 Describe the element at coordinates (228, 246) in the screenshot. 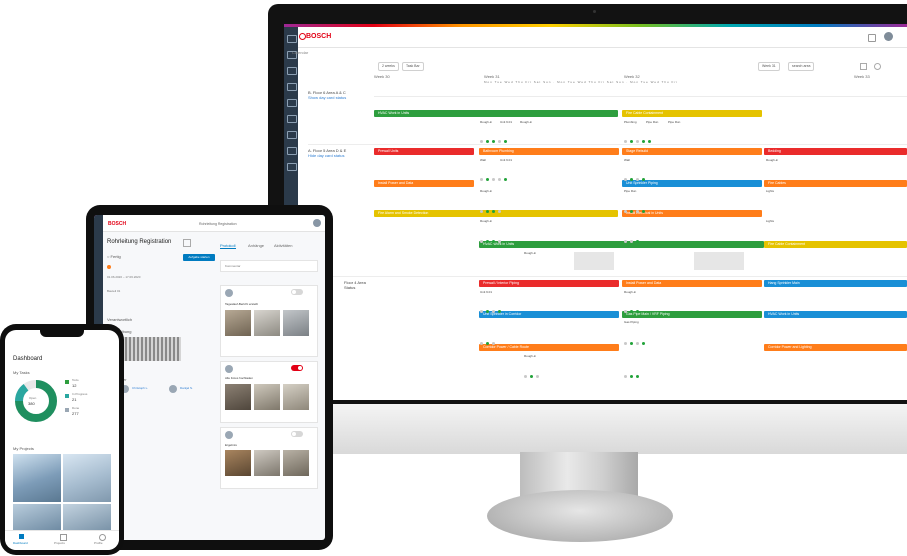

I see `tab-protokoll: Protokoll` at that location.